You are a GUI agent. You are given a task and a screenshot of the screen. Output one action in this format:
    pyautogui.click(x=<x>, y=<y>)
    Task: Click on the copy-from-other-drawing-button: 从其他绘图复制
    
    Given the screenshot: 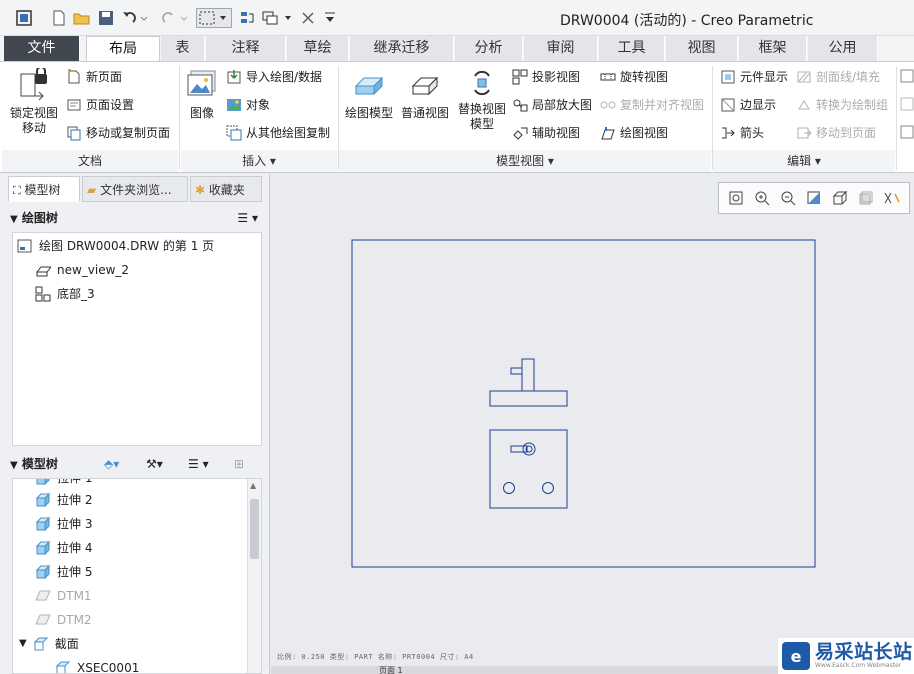 What is the action you would take?
    pyautogui.click(x=278, y=132)
    